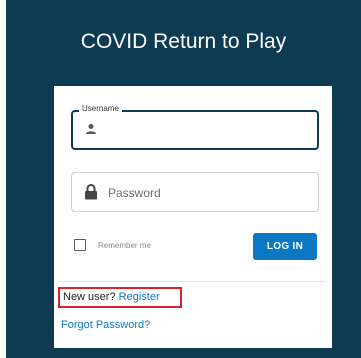 The image size is (361, 358). Describe the element at coordinates (124, 245) in the screenshot. I see `remember-me-label: Remember me` at that location.